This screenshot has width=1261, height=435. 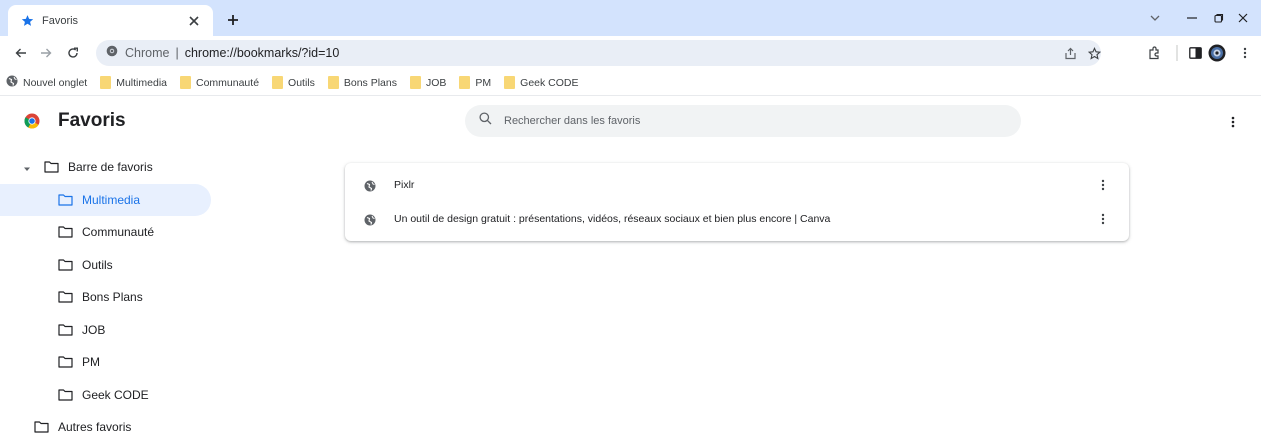 What do you see at coordinates (107, 362) in the screenshot?
I see `tree-node-pm: PM` at bounding box center [107, 362].